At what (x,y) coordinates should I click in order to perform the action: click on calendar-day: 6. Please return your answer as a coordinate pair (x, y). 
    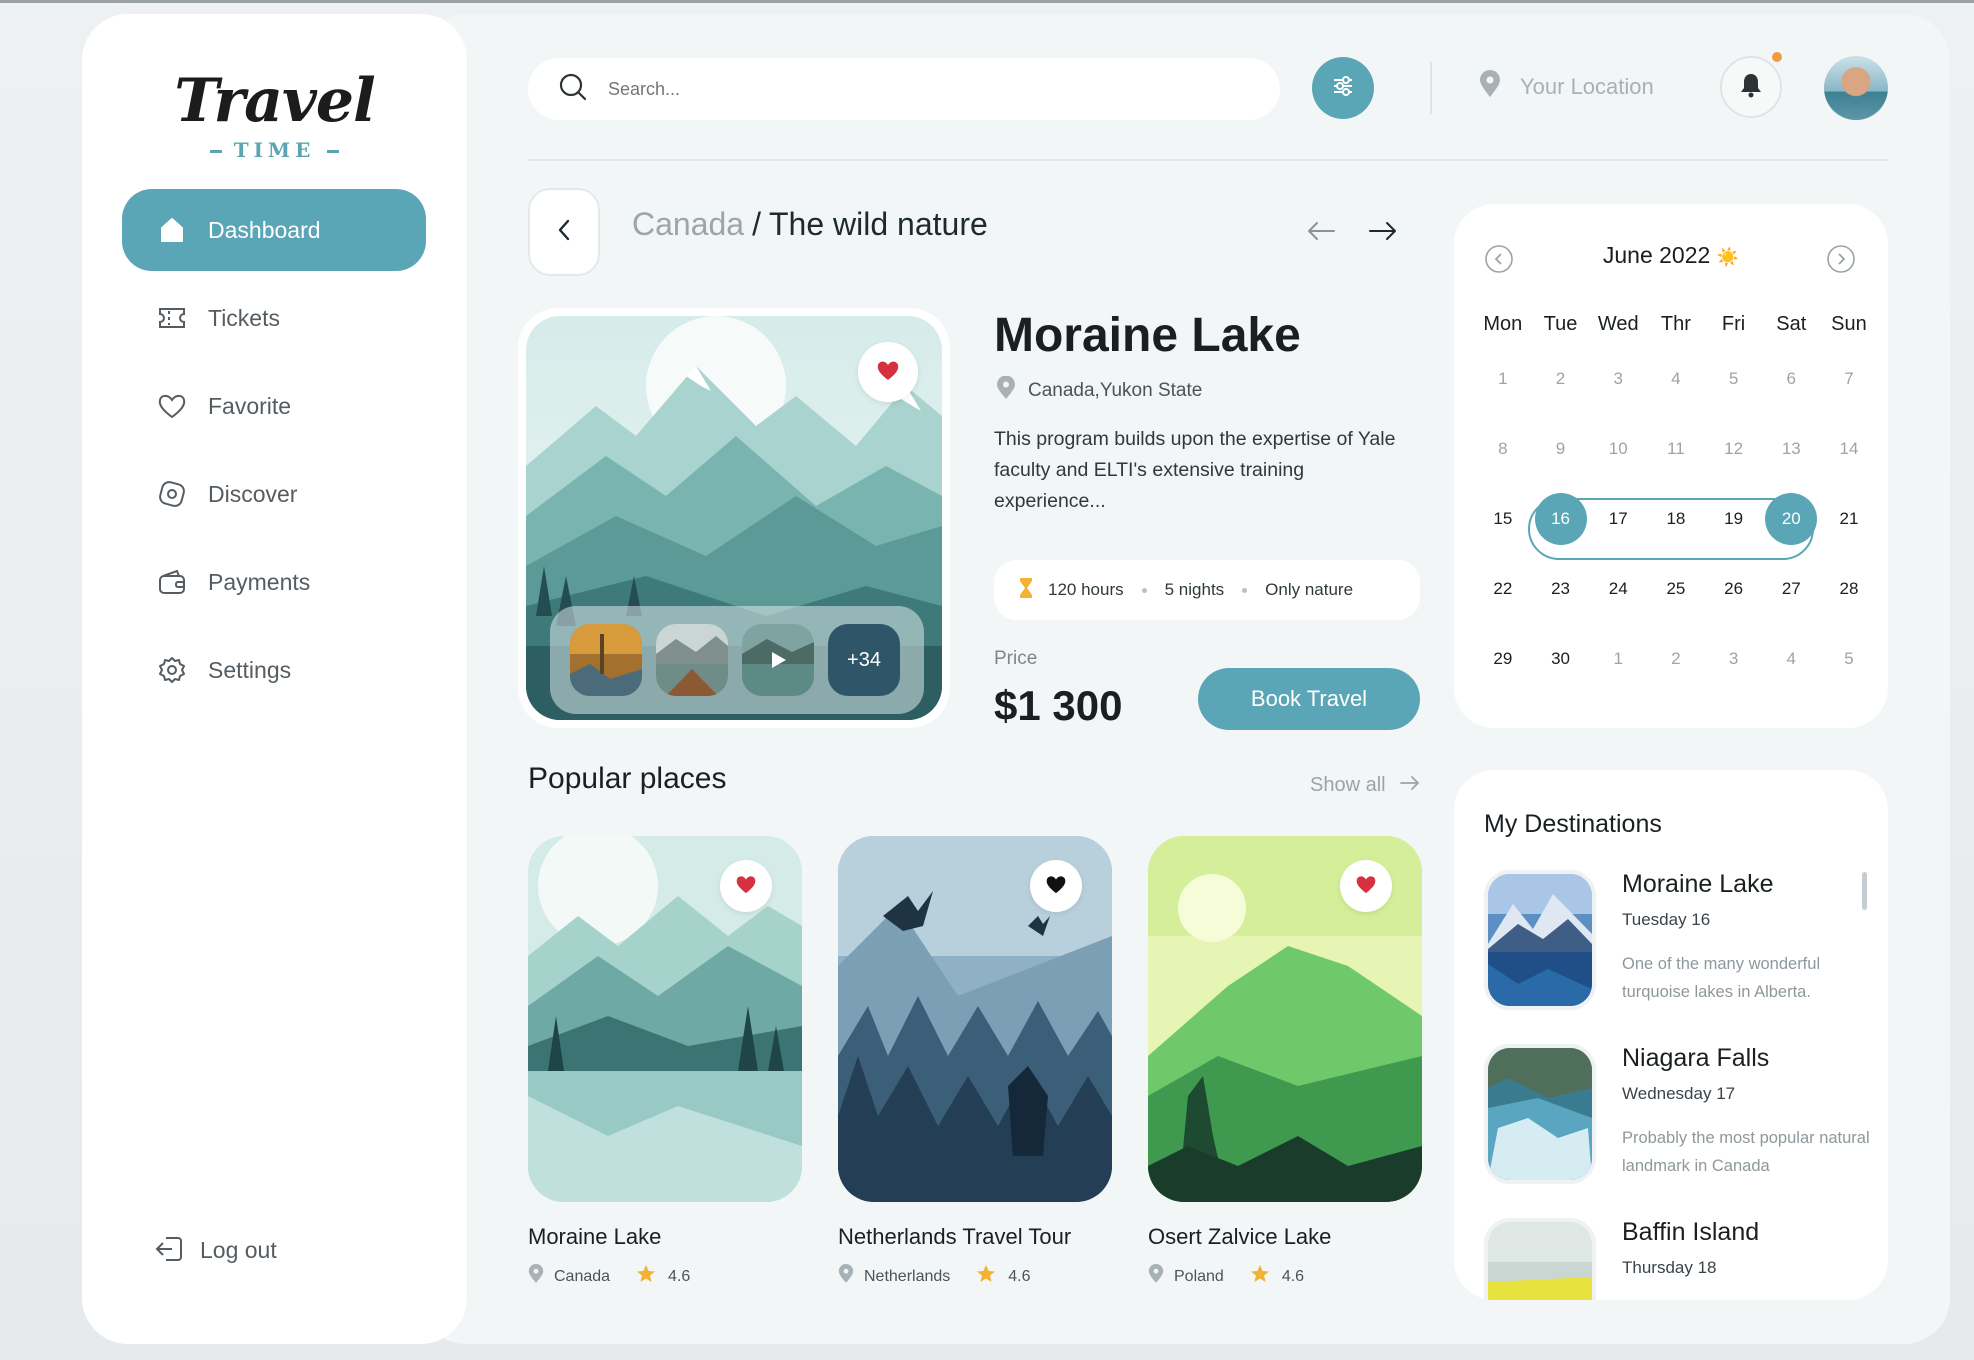
    Looking at the image, I should click on (1791, 379).